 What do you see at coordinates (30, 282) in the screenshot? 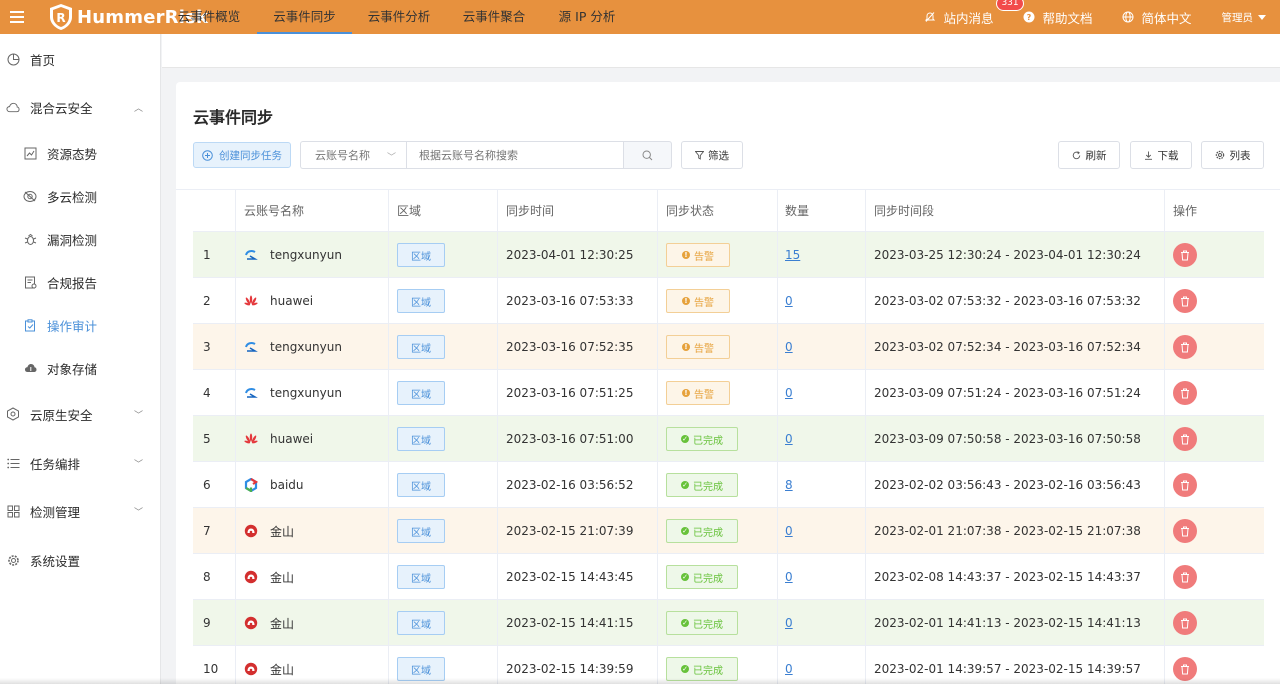
I see `report-icon` at bounding box center [30, 282].